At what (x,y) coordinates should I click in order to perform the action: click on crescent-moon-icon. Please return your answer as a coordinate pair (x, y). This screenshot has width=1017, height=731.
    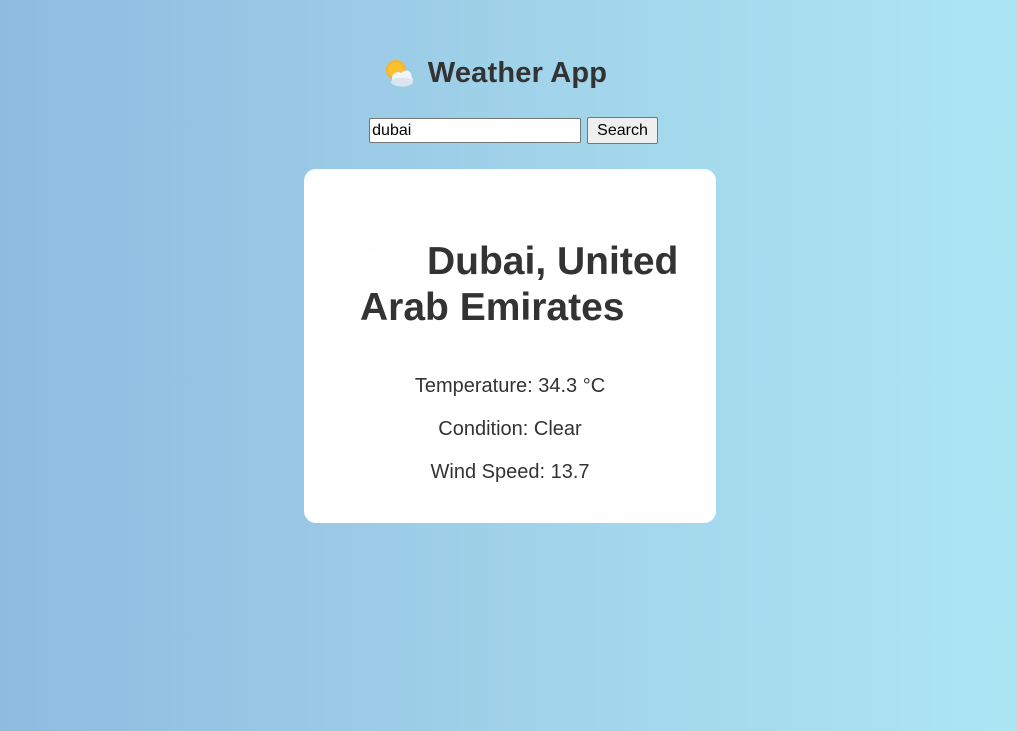
    Looking at the image, I should click on (378, 241).